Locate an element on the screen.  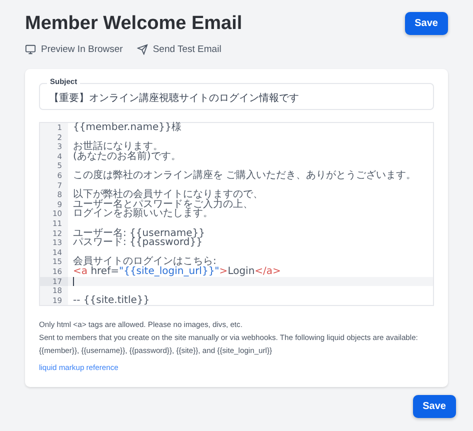
code-line: (あなたのお名前)です。 is located at coordinates (126, 157).